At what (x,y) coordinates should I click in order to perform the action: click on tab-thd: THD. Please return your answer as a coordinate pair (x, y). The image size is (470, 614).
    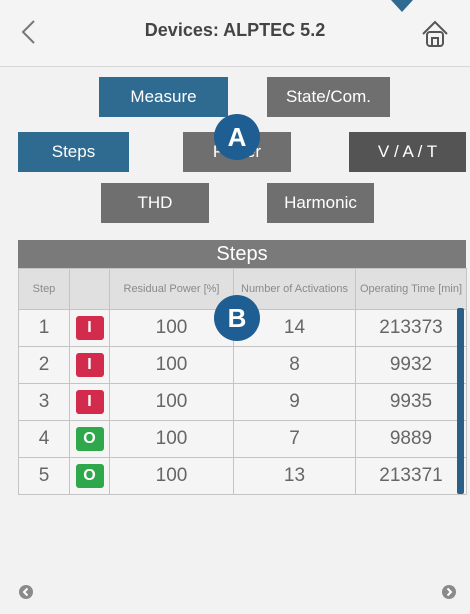
    Looking at the image, I should click on (155, 203).